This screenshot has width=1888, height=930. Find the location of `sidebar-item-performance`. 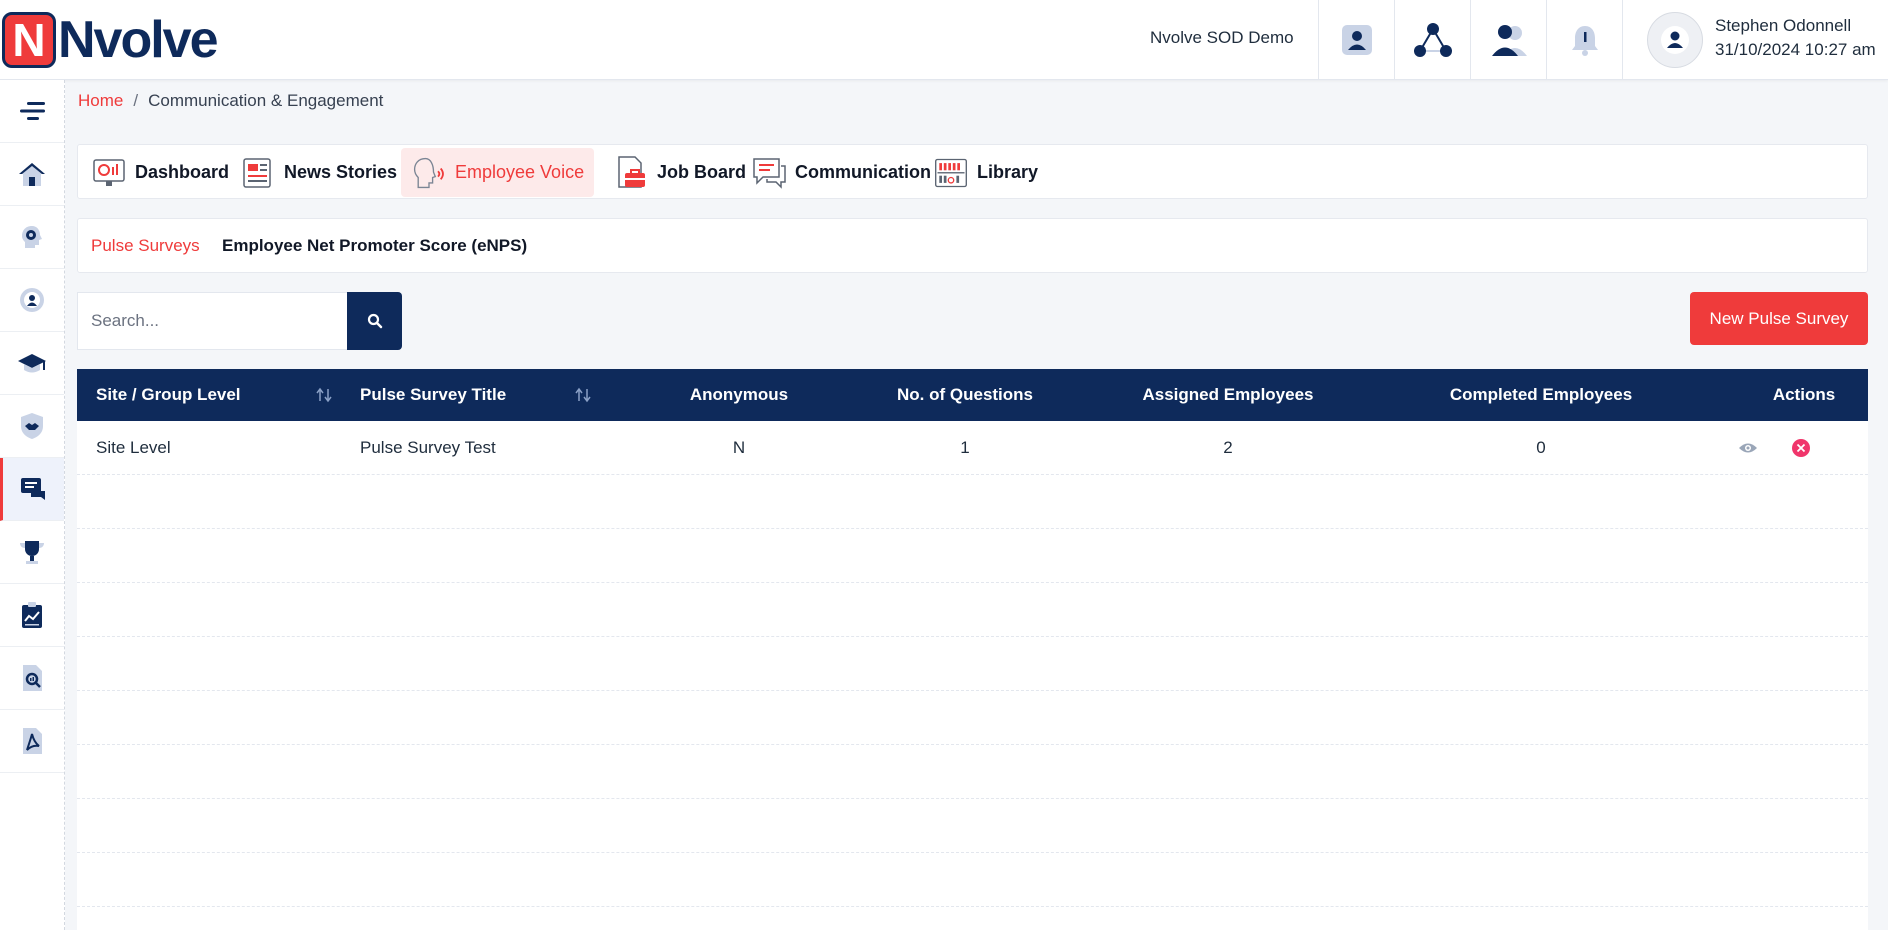

sidebar-item-performance is located at coordinates (32, 615).